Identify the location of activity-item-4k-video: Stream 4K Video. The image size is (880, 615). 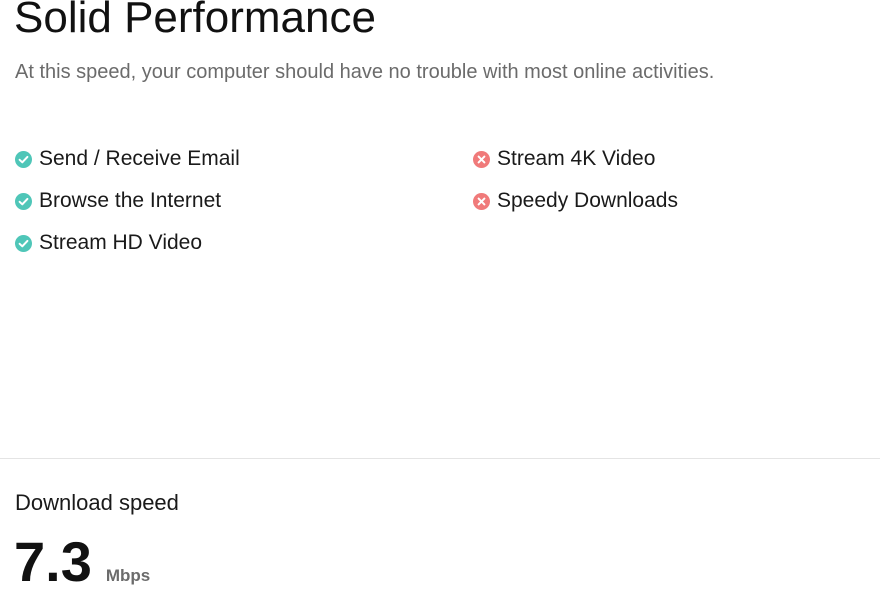
(575, 159).